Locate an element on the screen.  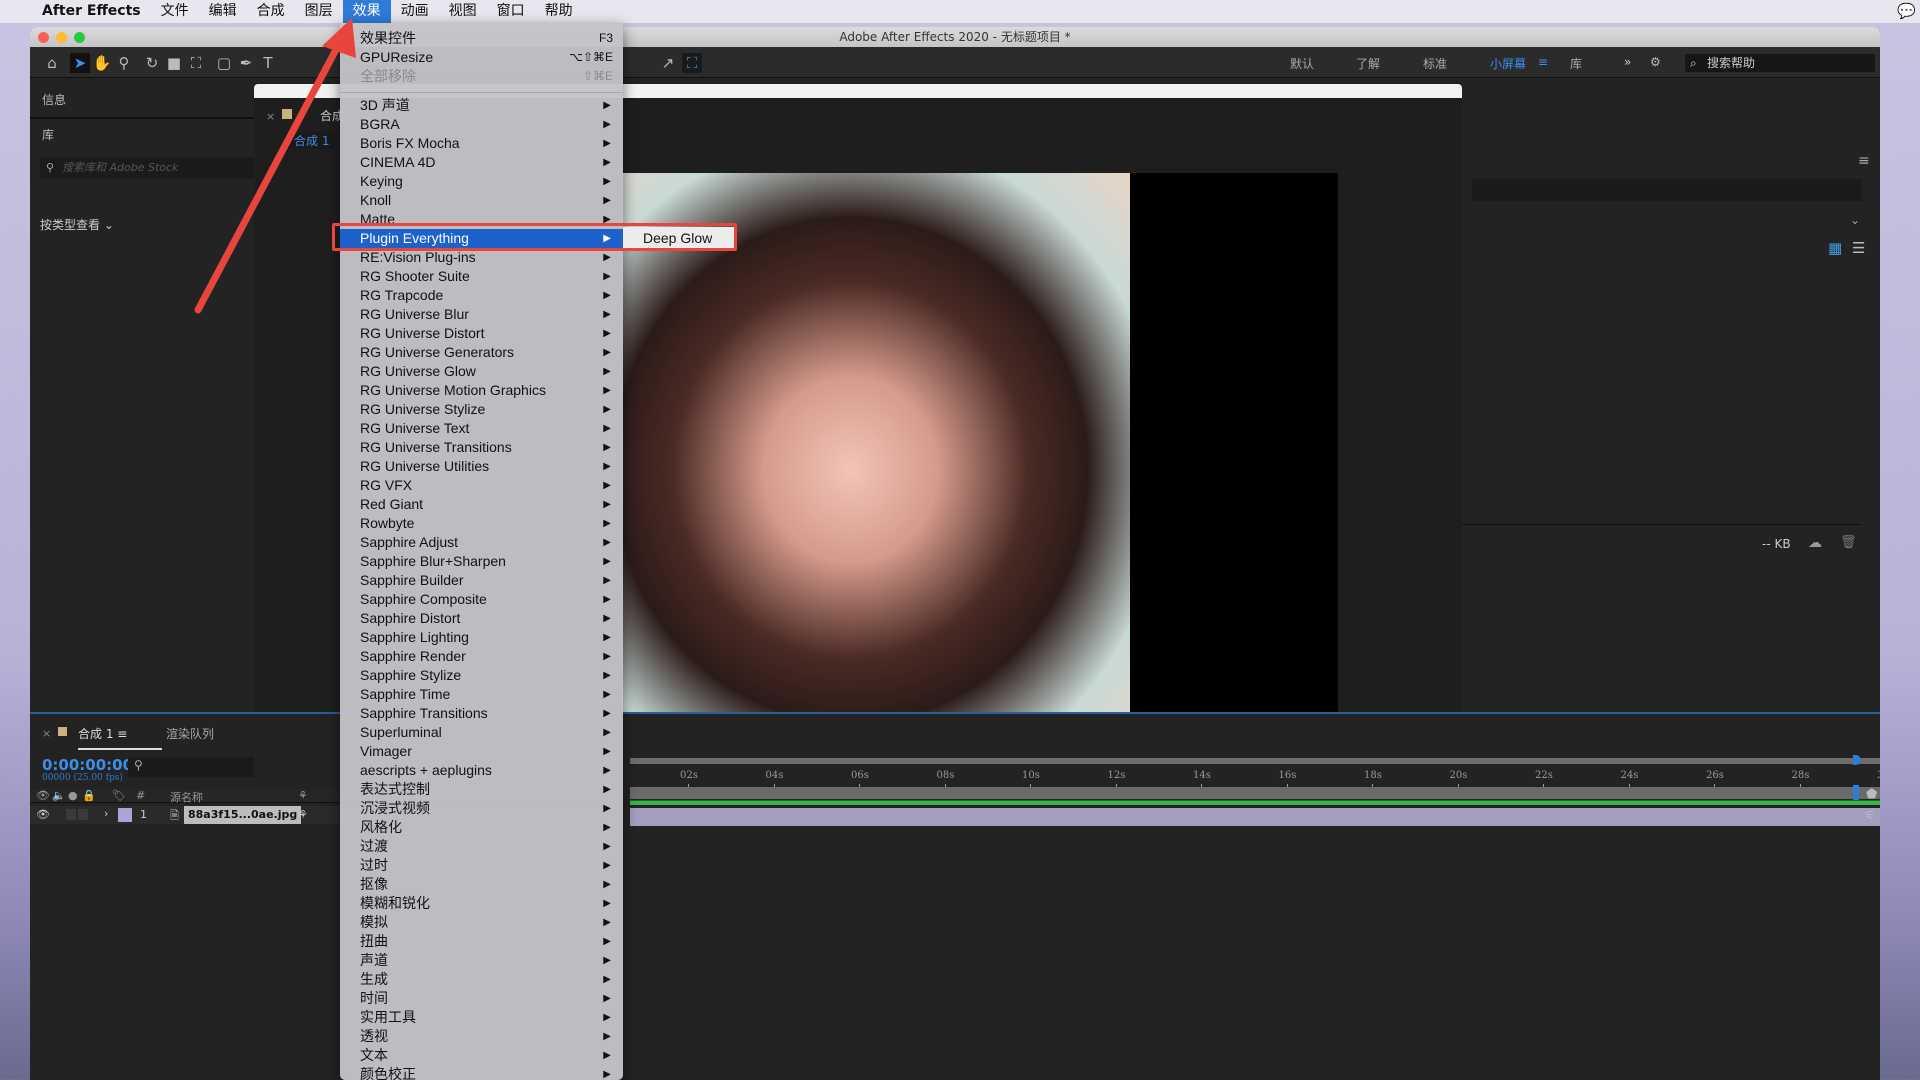
arrow-shaft is located at coordinates (269, 176).